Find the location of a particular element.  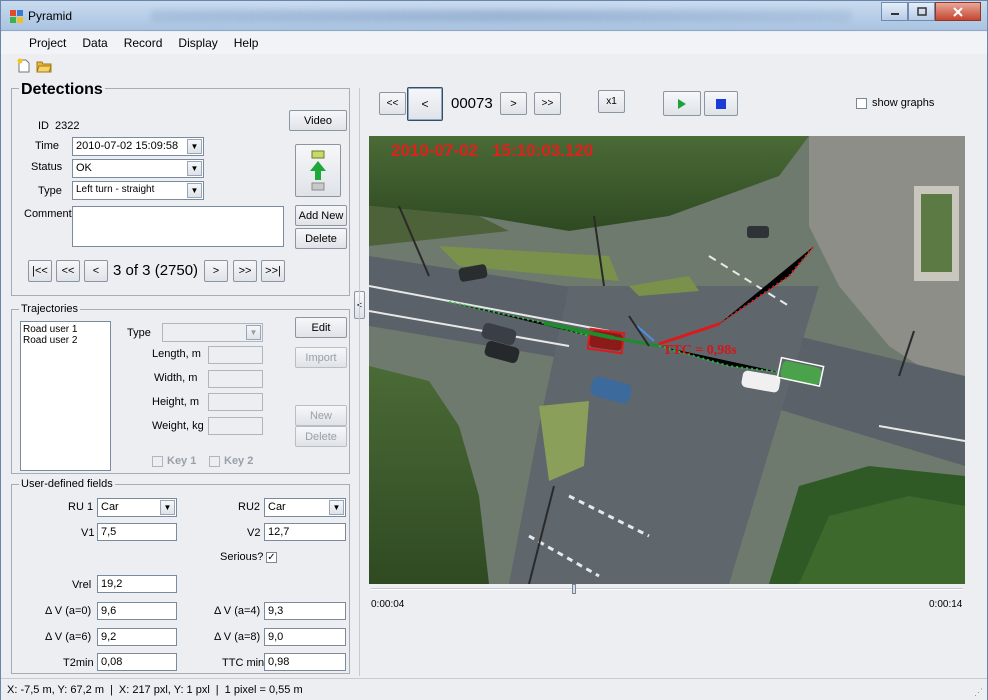

edit-button: Edit is located at coordinates (321, 327).